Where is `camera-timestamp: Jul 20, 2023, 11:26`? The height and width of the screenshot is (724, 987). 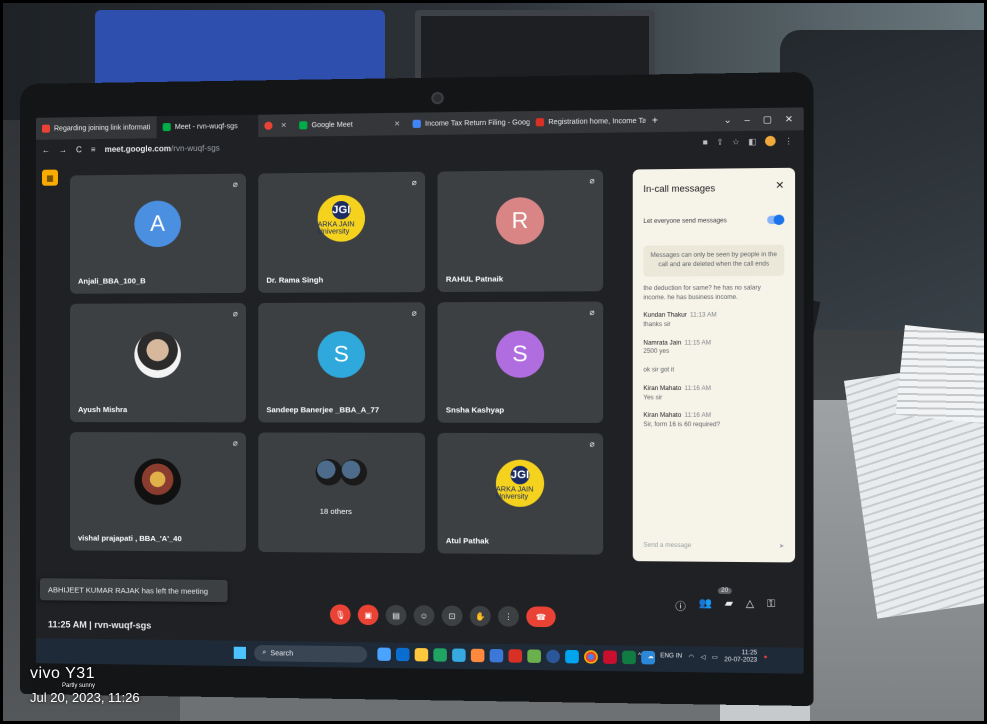
camera-timestamp: Jul 20, 2023, 11:26 is located at coordinates (85, 697).